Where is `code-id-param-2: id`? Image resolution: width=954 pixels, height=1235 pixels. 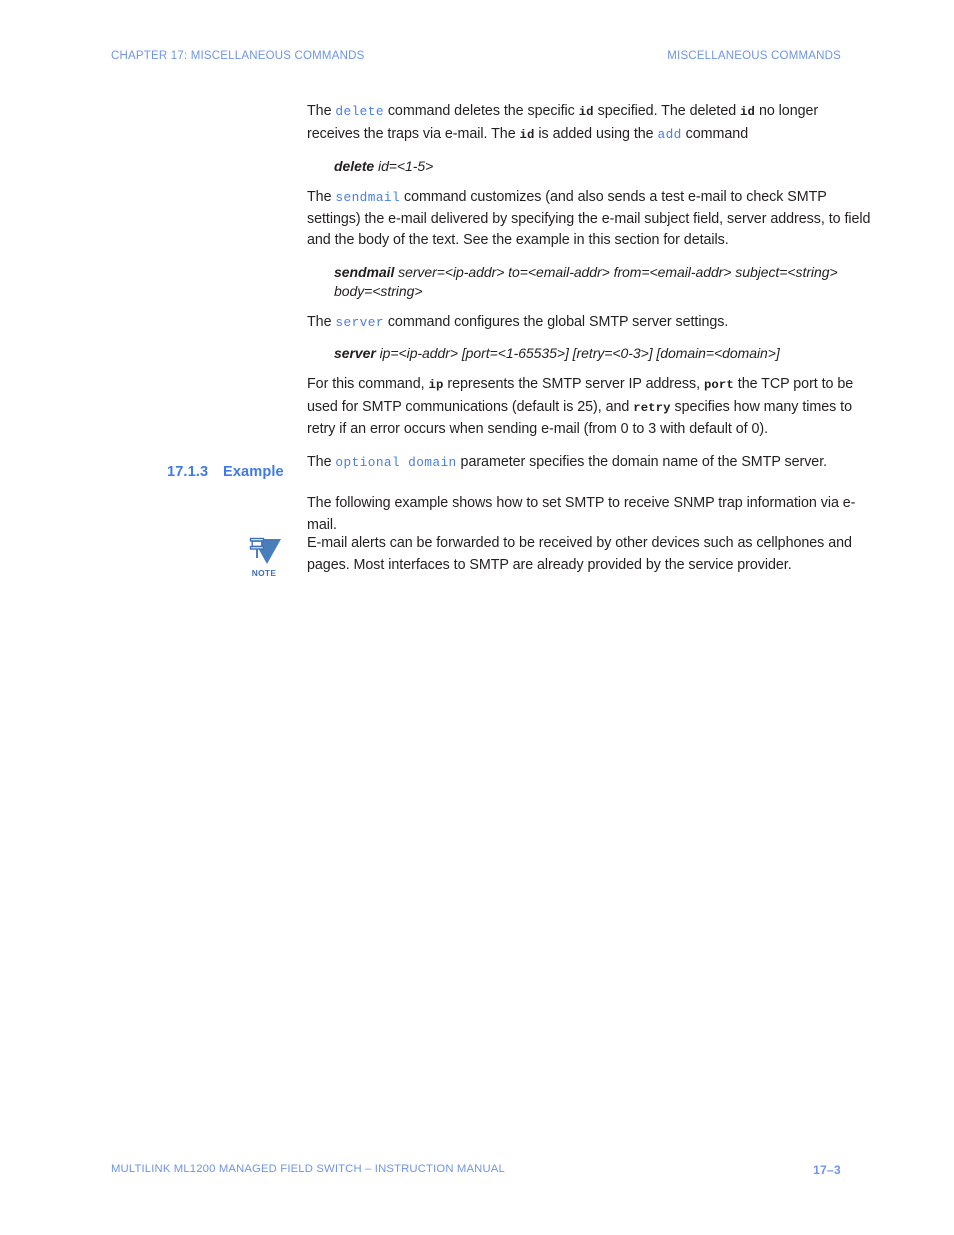 code-id-param-2: id is located at coordinates (748, 112).